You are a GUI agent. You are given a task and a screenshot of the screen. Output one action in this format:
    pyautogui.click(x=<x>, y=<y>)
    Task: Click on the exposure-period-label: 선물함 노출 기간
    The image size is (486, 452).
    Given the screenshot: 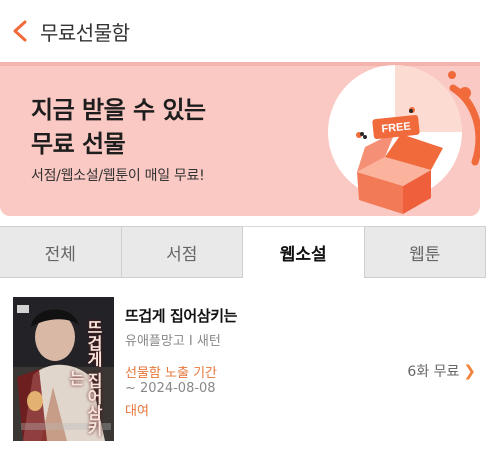 What is the action you would take?
    pyautogui.click(x=171, y=373)
    